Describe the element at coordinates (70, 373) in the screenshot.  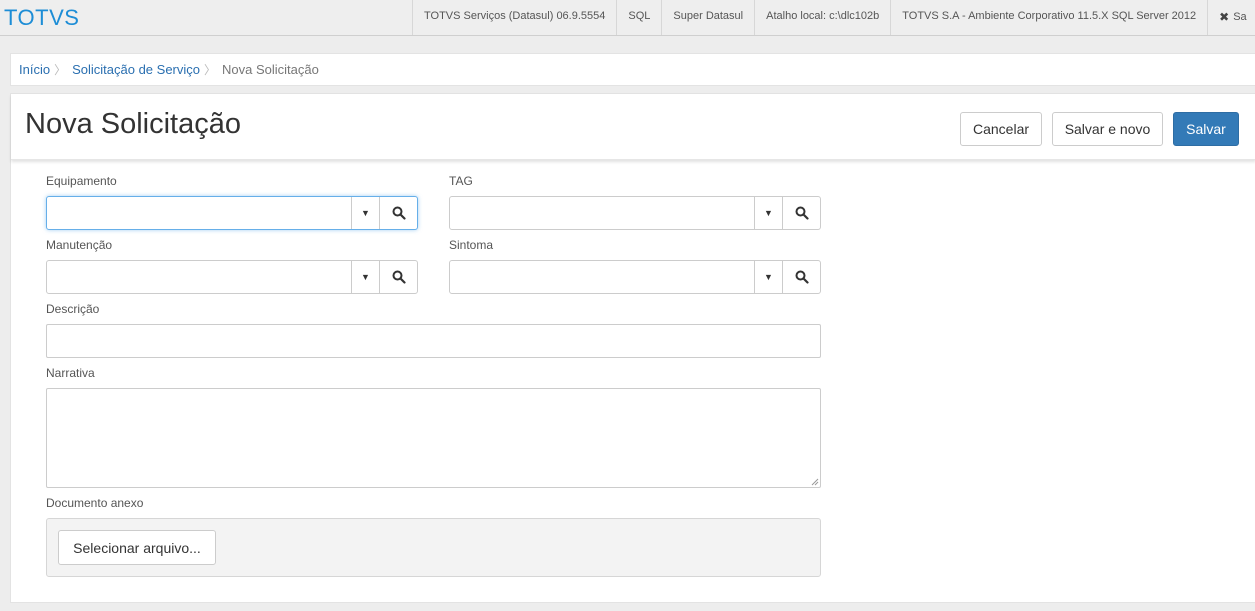
I see `narrativa-label: Narrativa` at that location.